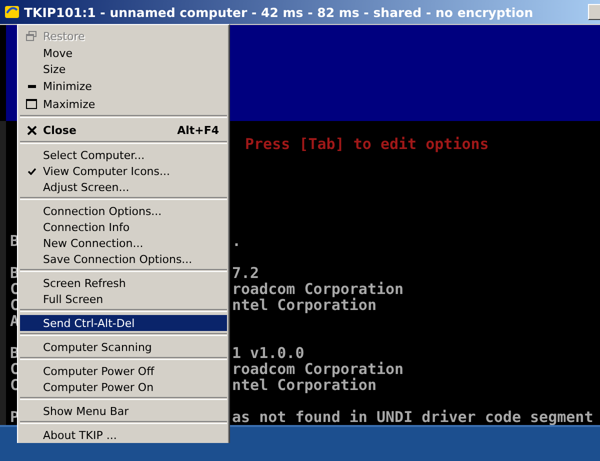 The width and height of the screenshot is (600, 461). Describe the element at coordinates (123, 299) in the screenshot. I see `menu-item: Full Screen` at that location.